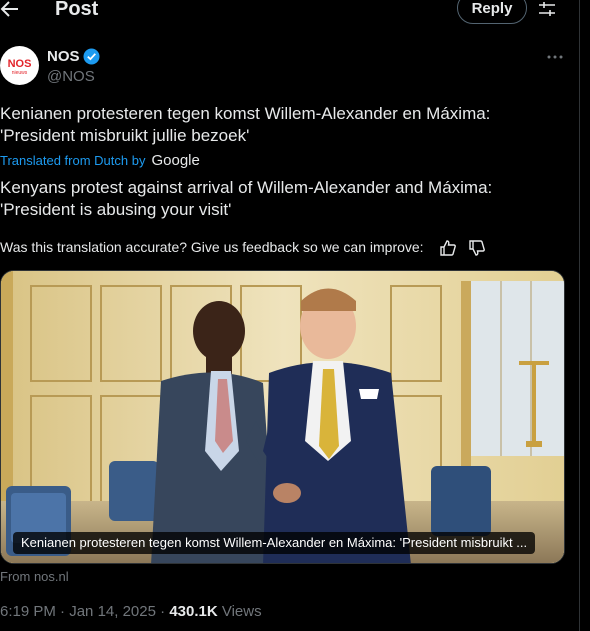 Image resolution: width=590 pixels, height=631 pixels. I want to click on thumbs-up-icon, so click(448, 248).